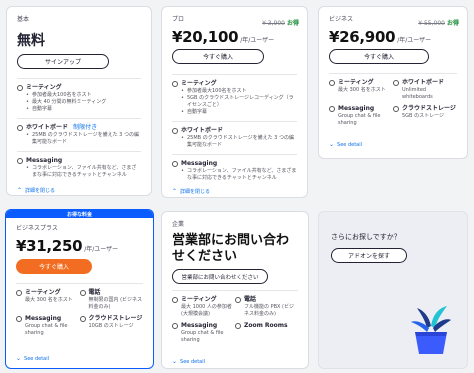  I want to click on feature-bullet: 最大 40 分間の無料ミーティング, so click(83, 102).